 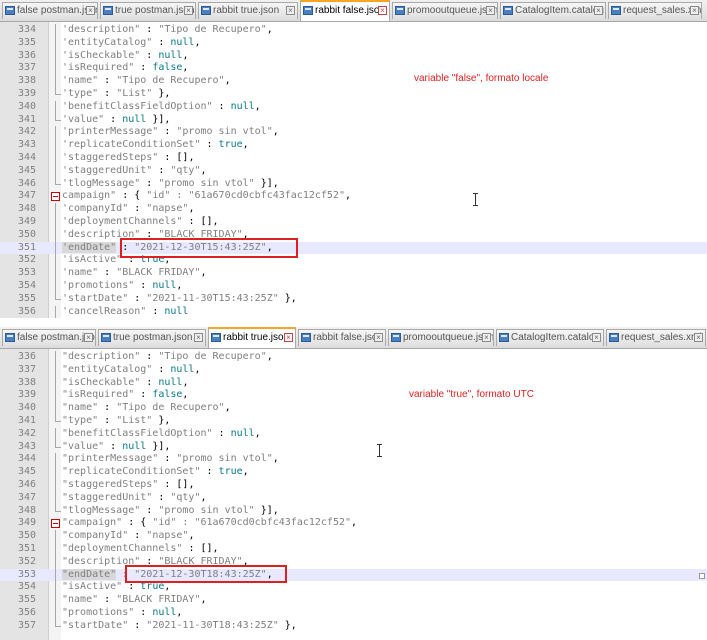 I want to click on code-line: 351'endDate" : "2021-12-30T15:43:25Z",, so click(x=353, y=248).